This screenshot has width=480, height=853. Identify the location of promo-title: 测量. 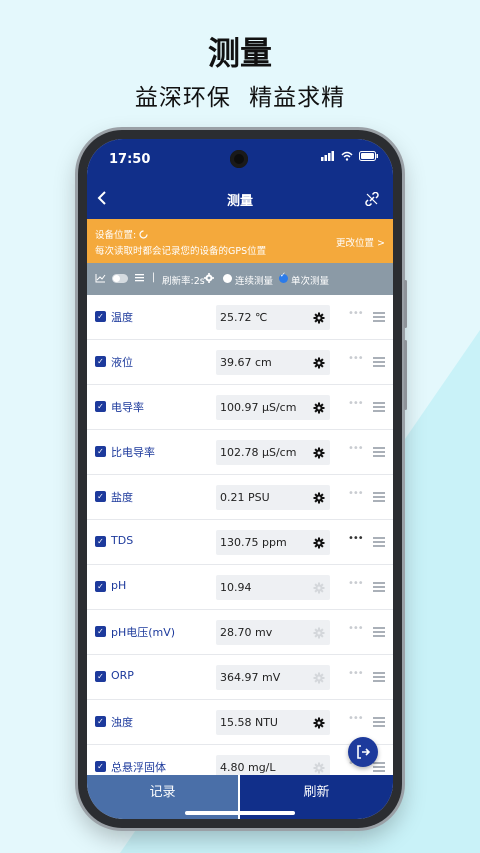
(239, 53).